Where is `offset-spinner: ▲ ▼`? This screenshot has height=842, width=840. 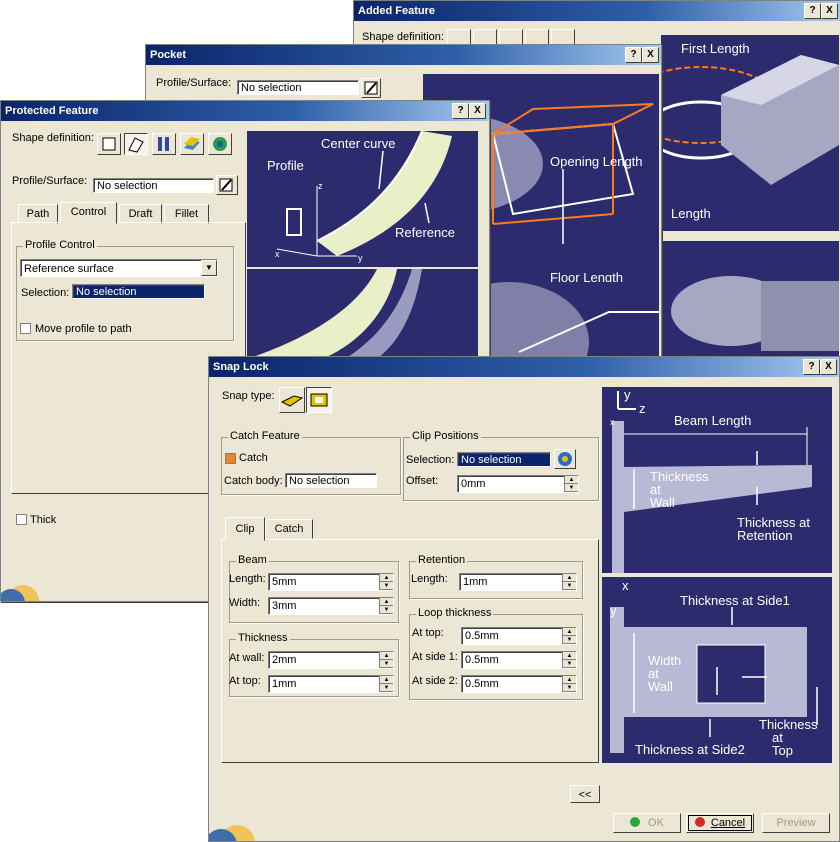 offset-spinner: ▲ ▼ is located at coordinates (571, 484).